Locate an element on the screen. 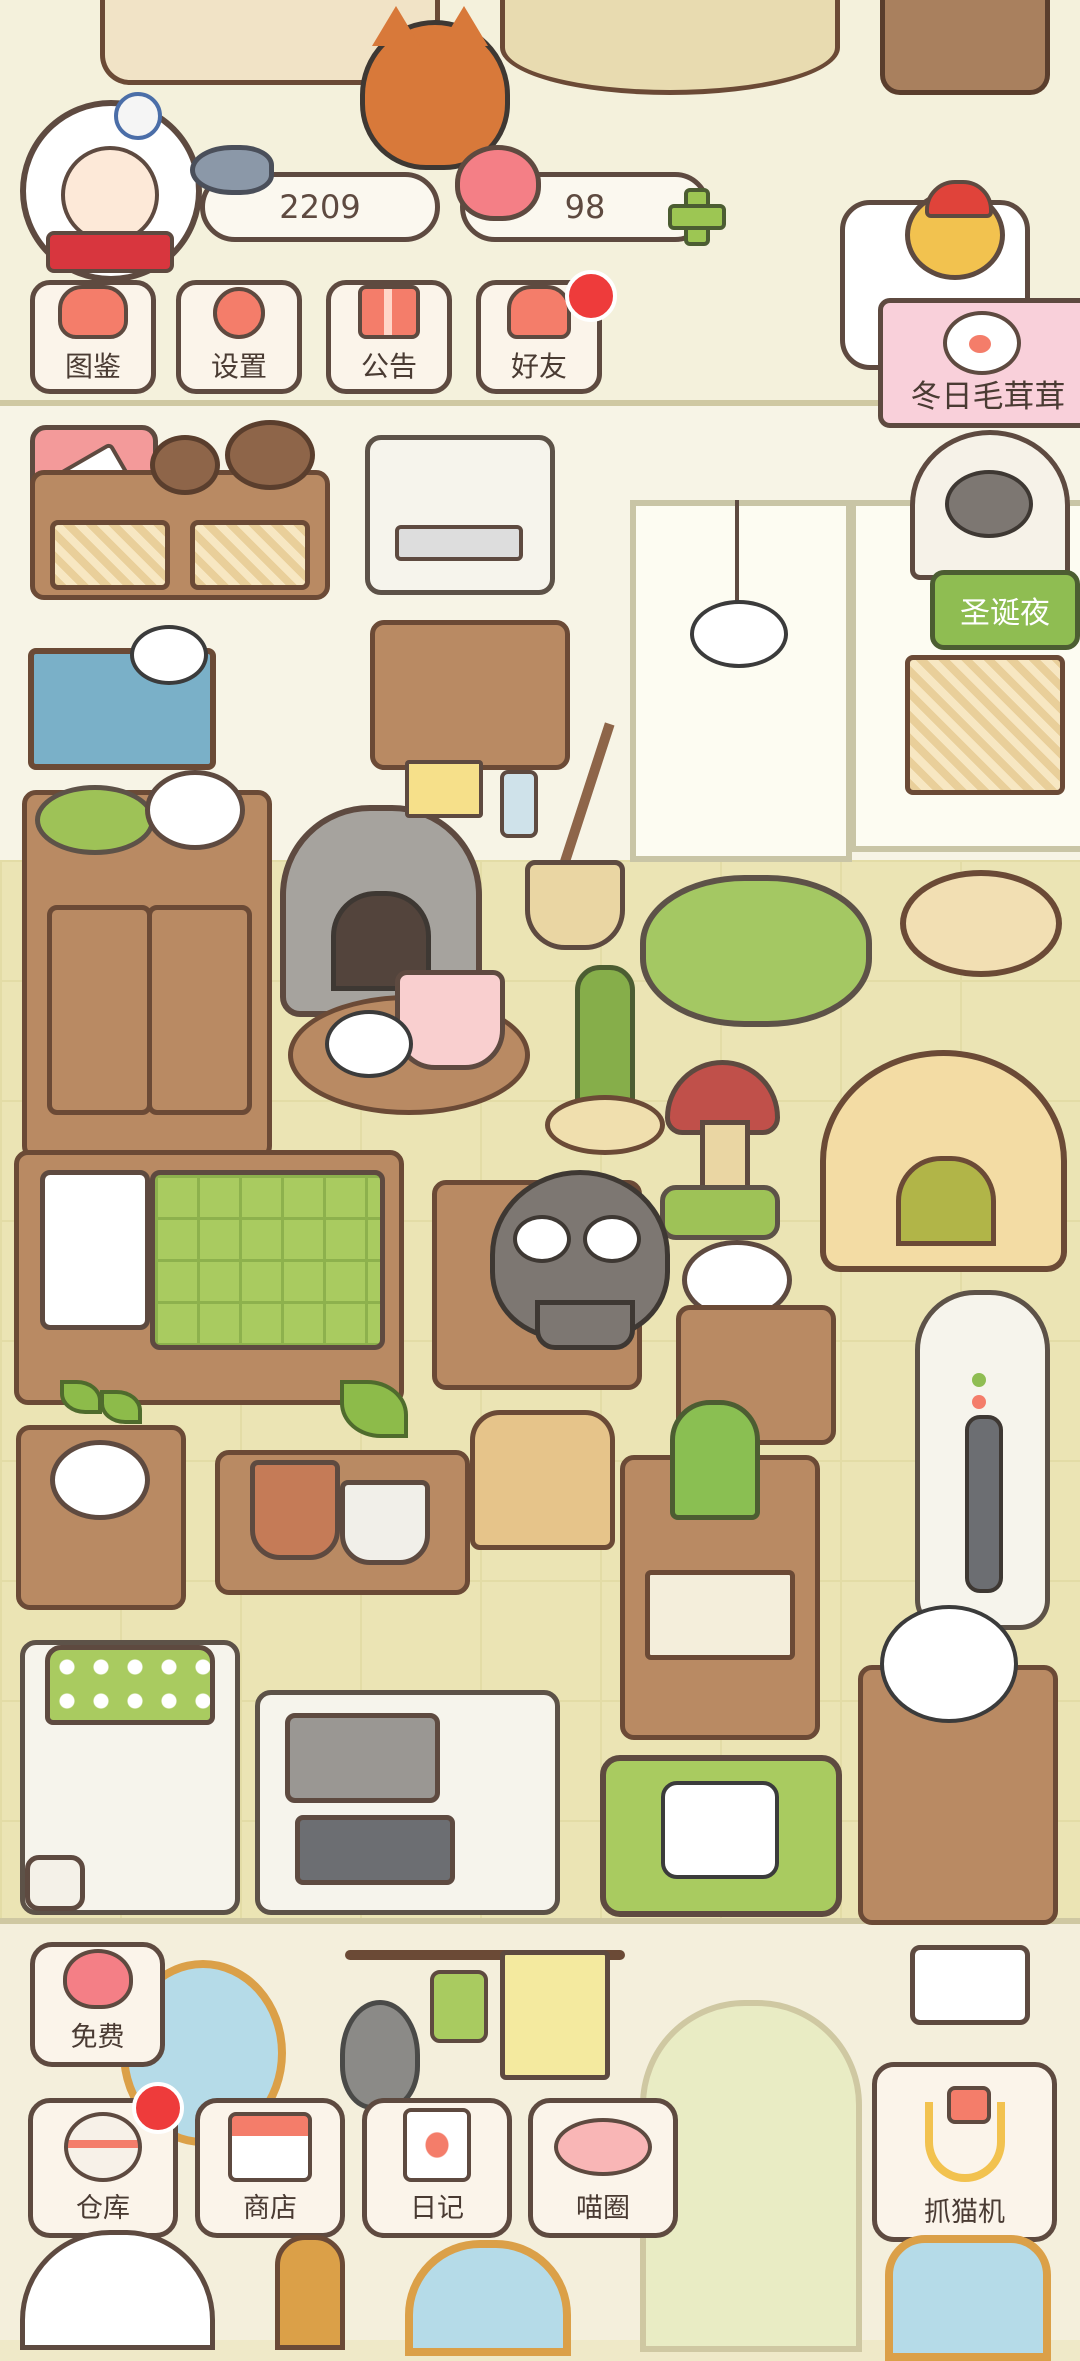 The width and height of the screenshot is (1080, 2361). air-purifier is located at coordinates (982, 1460).